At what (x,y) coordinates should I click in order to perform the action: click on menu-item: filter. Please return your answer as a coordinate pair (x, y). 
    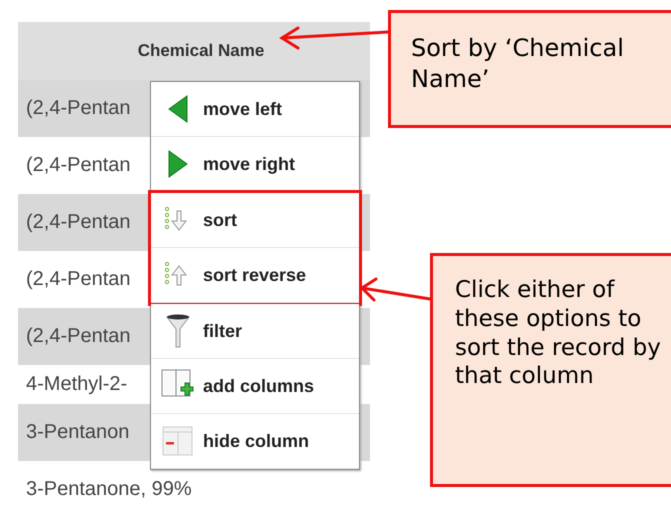
    Looking at the image, I should click on (255, 331).